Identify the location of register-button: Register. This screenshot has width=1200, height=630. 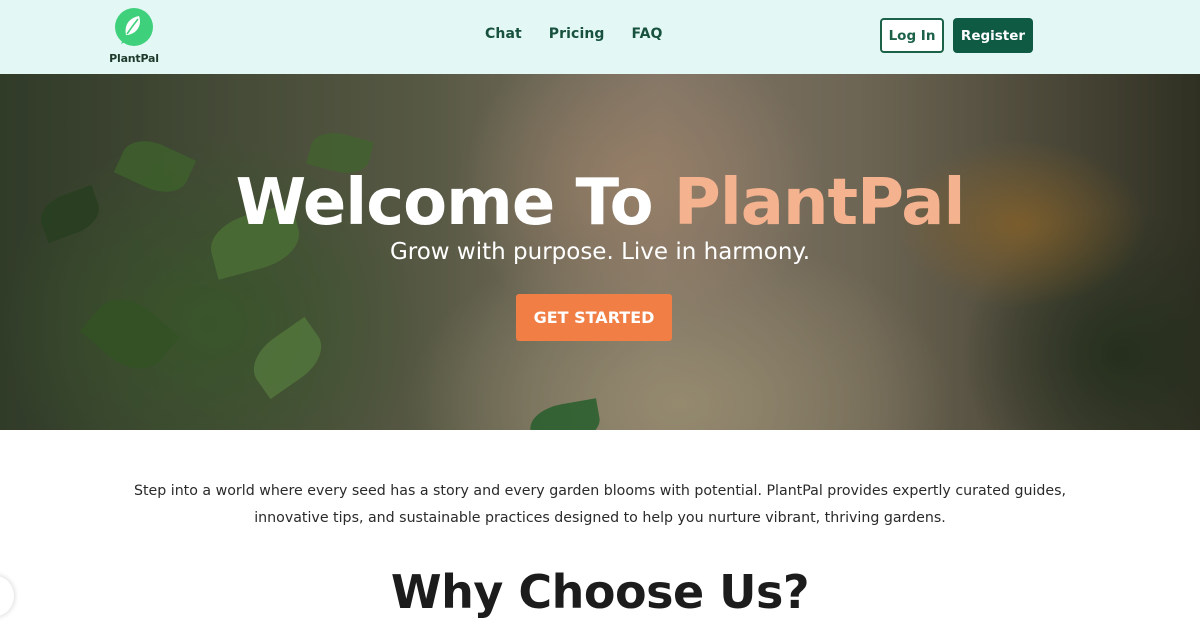
(993, 35).